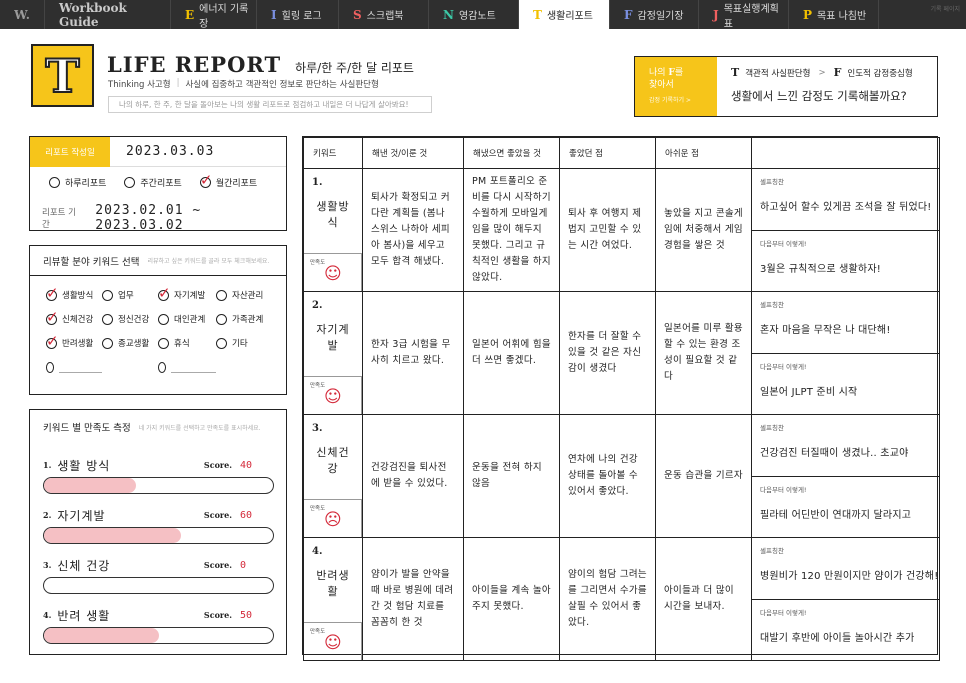 The height and width of the screenshot is (683, 966). Describe the element at coordinates (333, 337) in the screenshot. I see `row-keyword: 자기계발` at that location.